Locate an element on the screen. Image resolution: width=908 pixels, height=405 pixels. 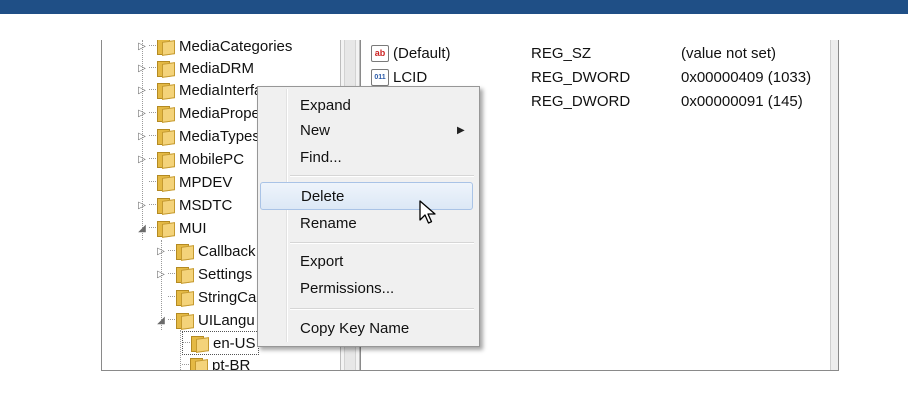
tree-node: ▷ Callback is located at coordinates (205, 251).